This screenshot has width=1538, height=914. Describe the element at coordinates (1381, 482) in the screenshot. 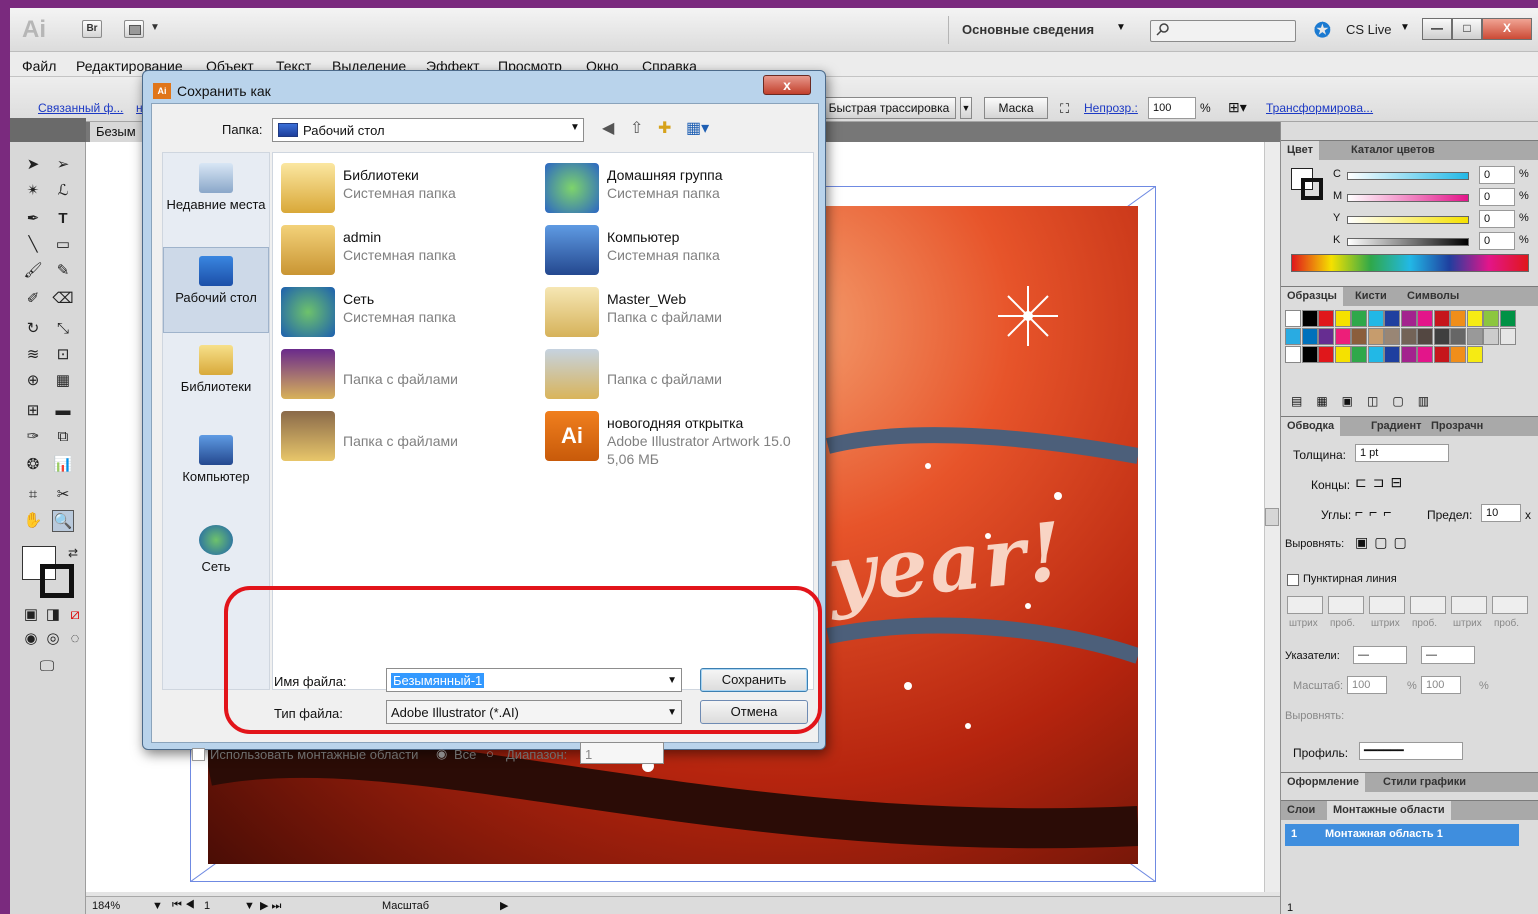

I see `cap-buttons: ⊏⊐⊟` at that location.